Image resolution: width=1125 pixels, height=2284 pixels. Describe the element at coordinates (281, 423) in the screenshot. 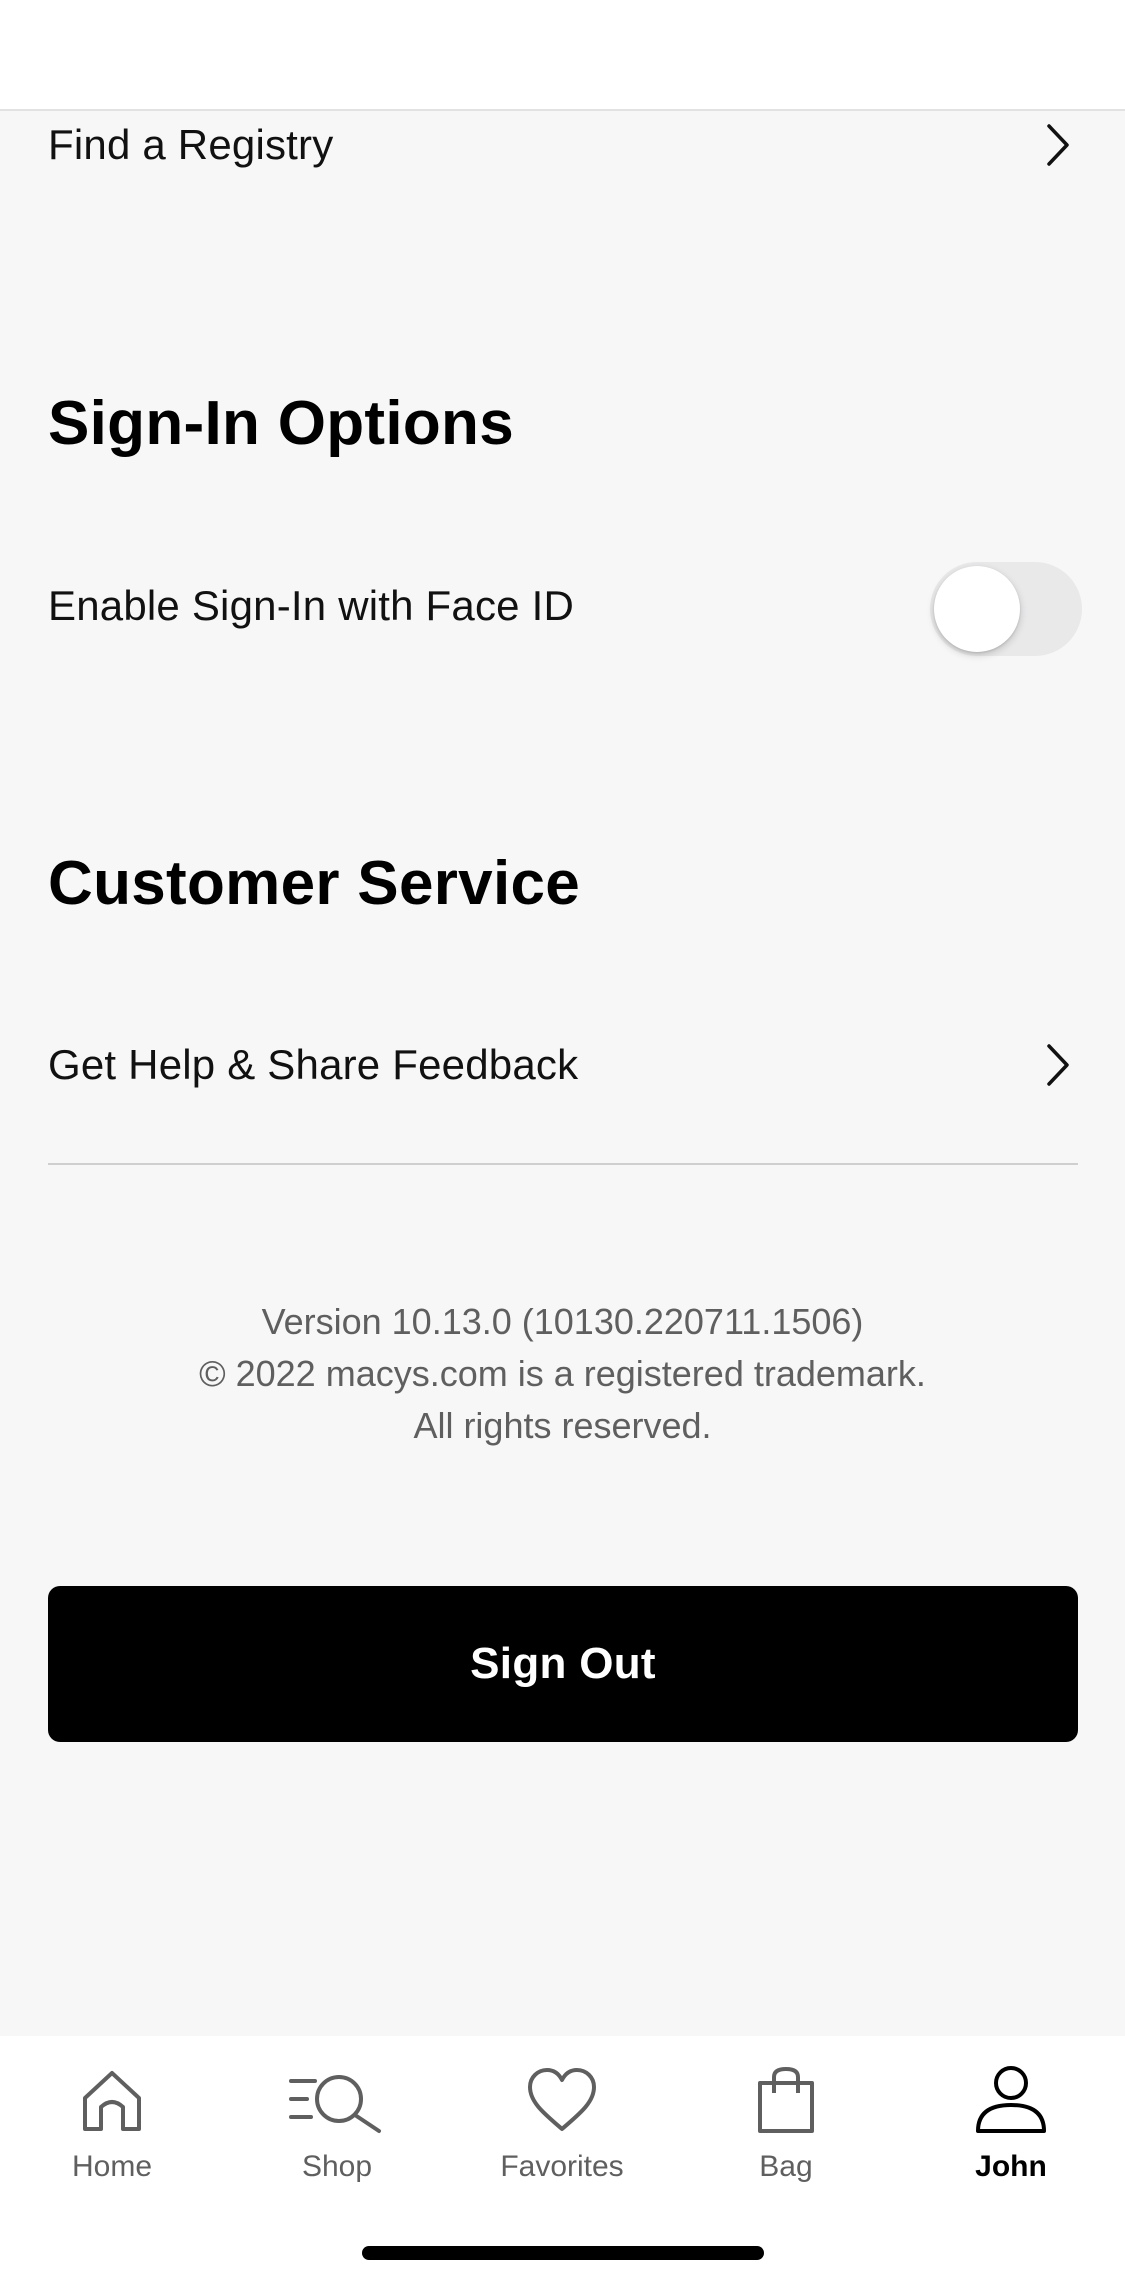

I see `sign-in-options-title: Sign-In Options` at that location.